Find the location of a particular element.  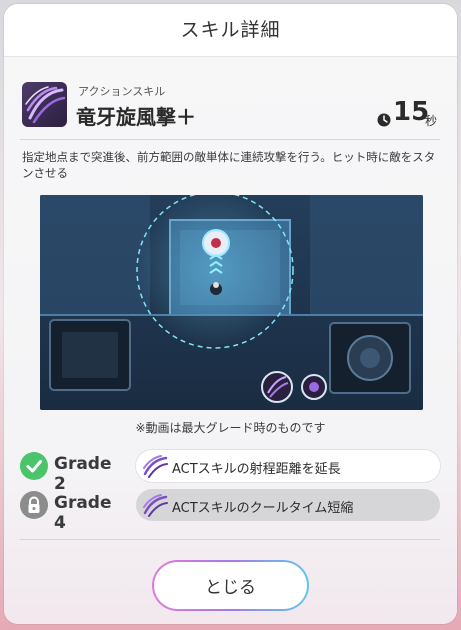

grade-effect-pill: ACTスキルのクールタイム短縮 is located at coordinates (288, 505).